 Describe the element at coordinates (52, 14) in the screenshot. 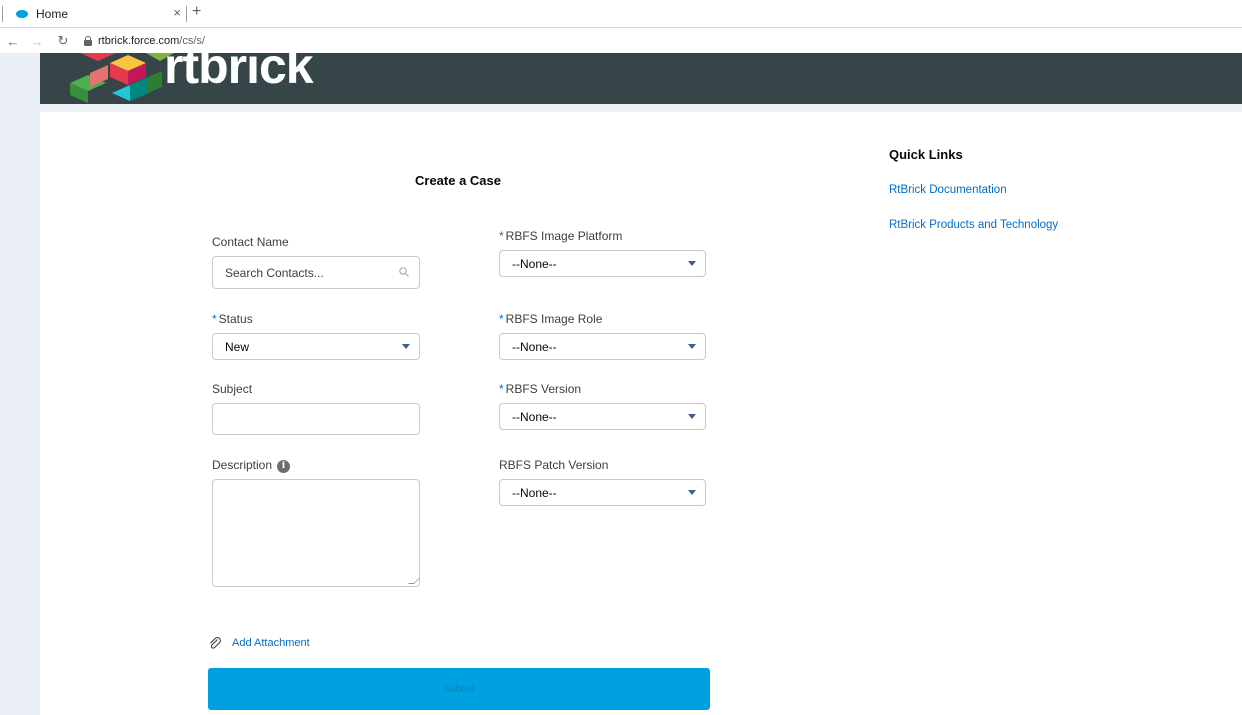

I see `tab-title: Home` at that location.